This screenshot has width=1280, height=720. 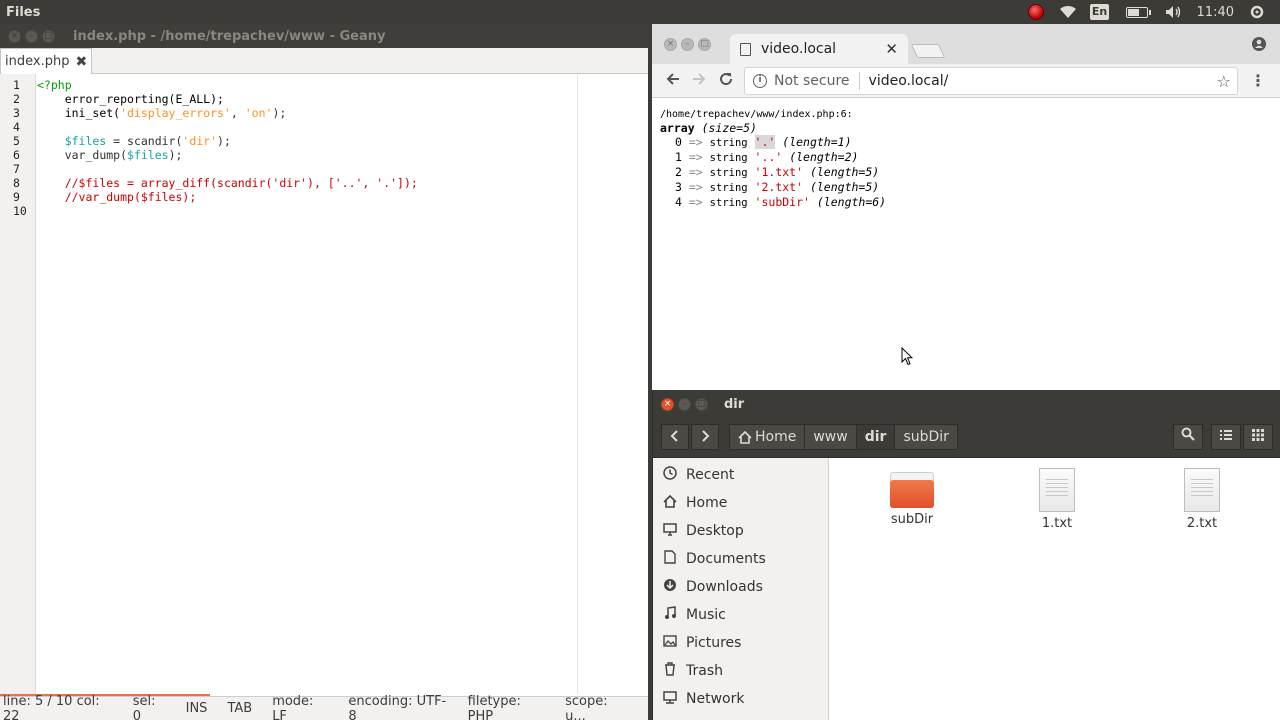 What do you see at coordinates (51, 706) in the screenshot?
I see `status-position: line: 5 / 10 col: 22` at bounding box center [51, 706].